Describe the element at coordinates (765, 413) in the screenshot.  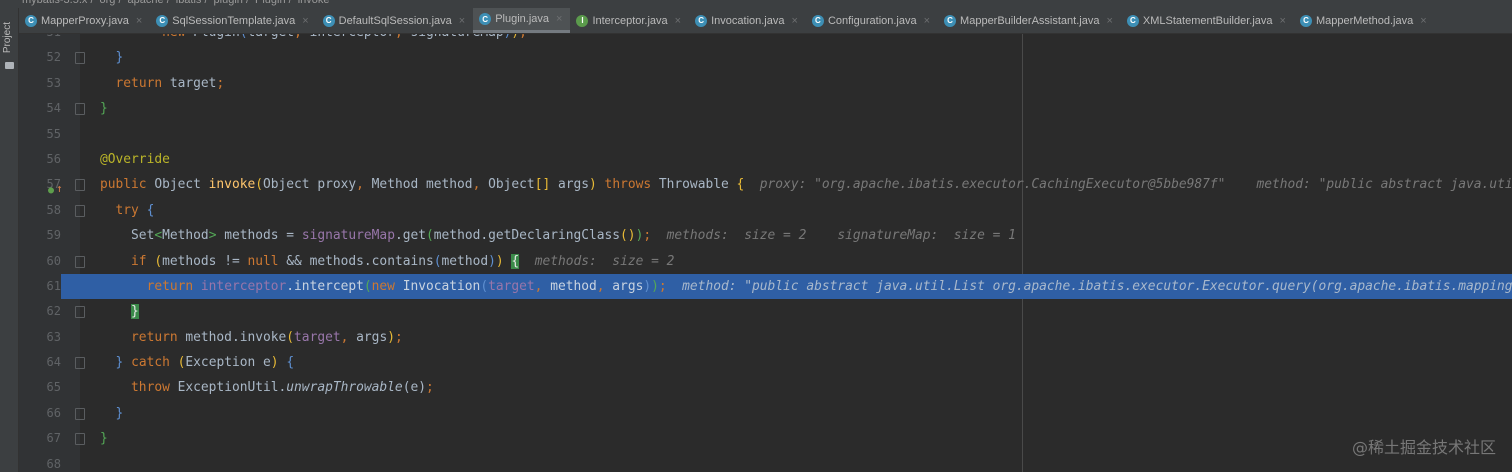
I see `code-line: 66 }` at that location.